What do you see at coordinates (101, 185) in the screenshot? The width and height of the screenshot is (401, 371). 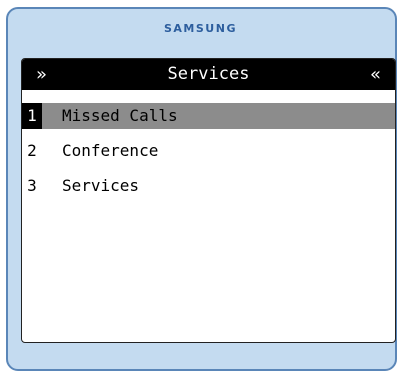 I see `menu-item-label: Services` at bounding box center [101, 185].